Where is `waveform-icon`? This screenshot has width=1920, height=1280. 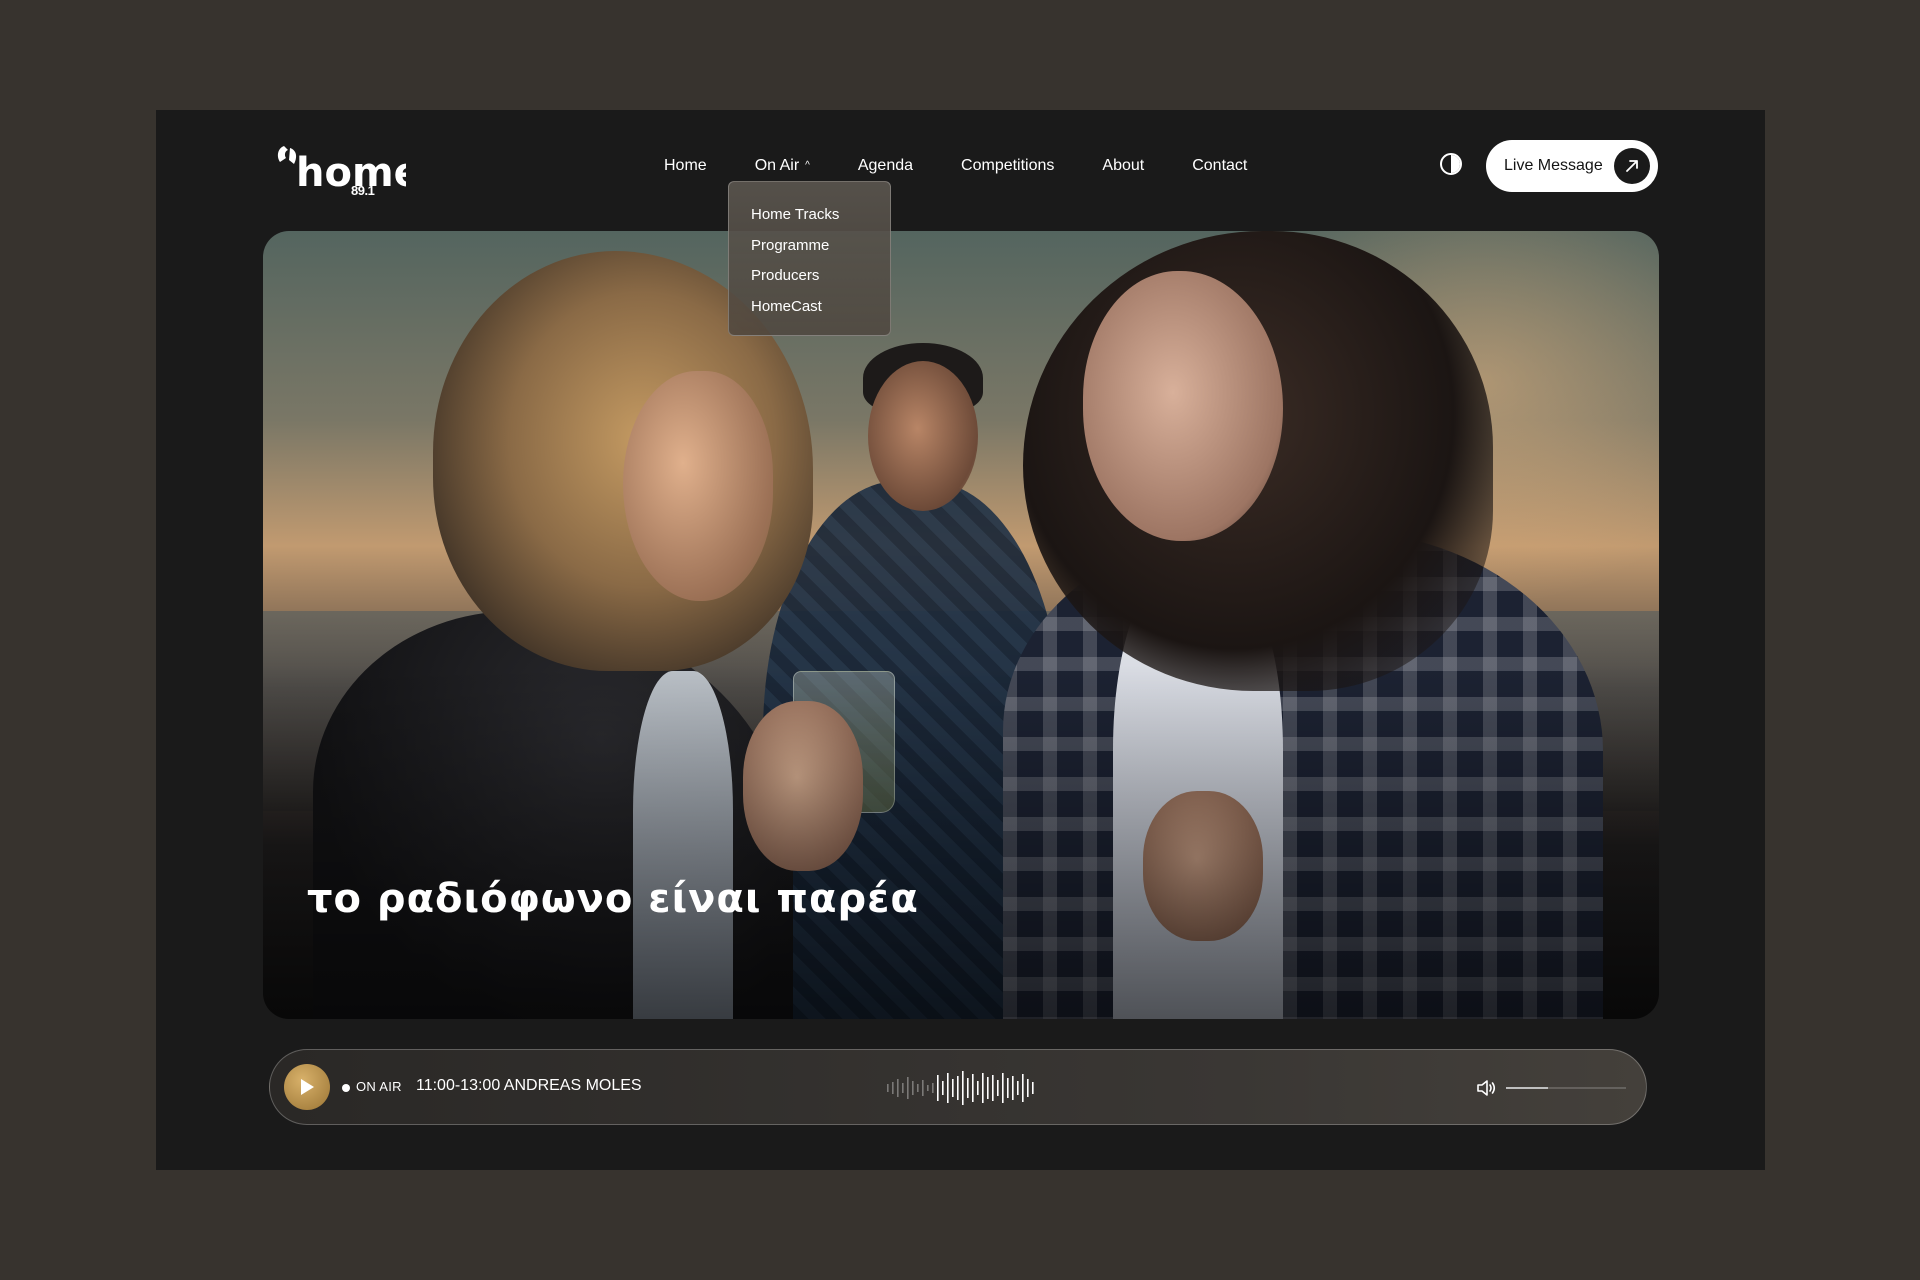
waveform-icon is located at coordinates (960, 1088).